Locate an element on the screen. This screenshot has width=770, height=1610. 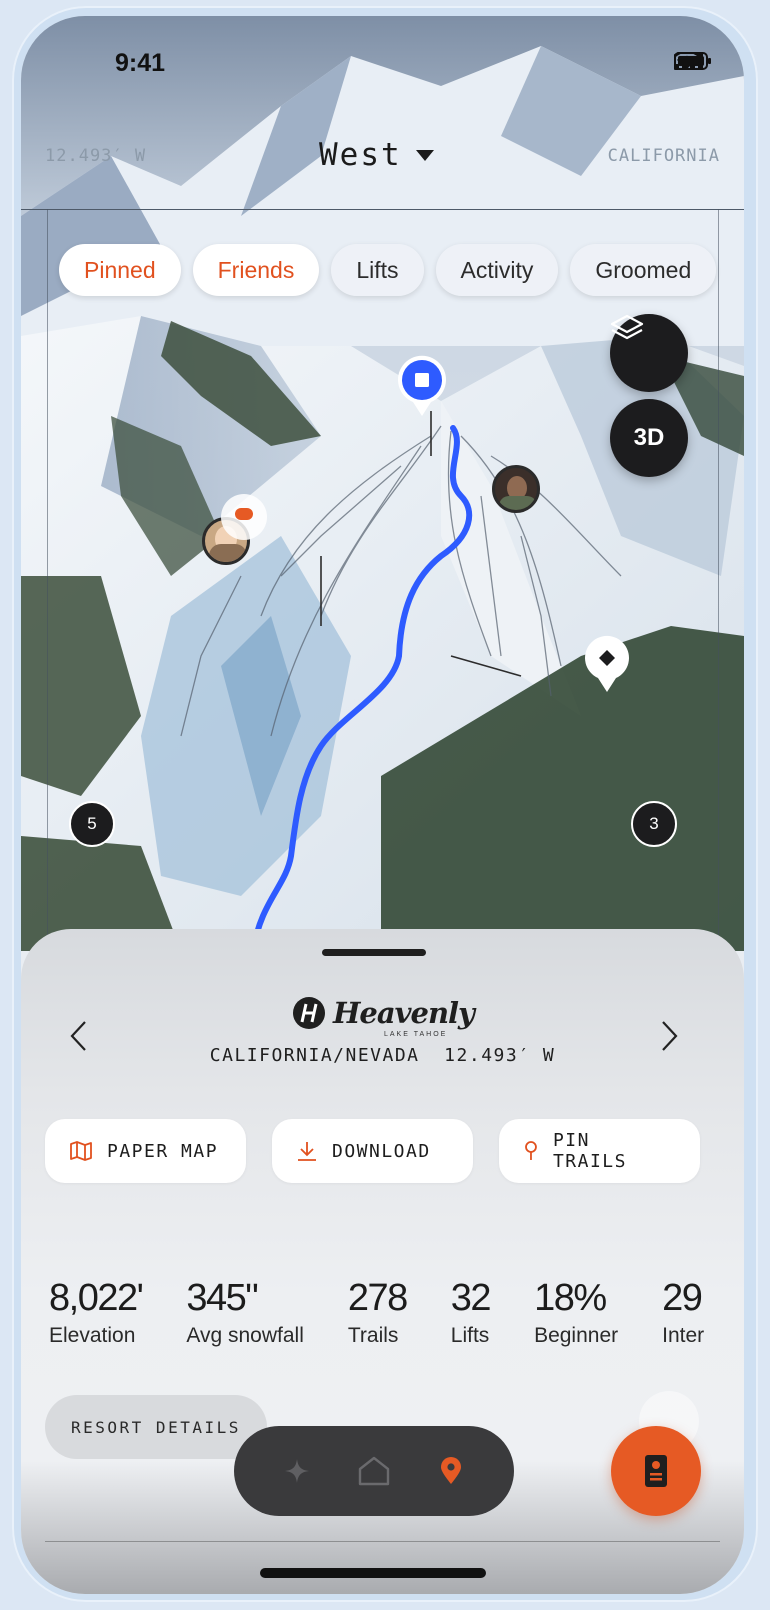
stat-elevation: 8,022' Elevation is located at coordinates (96, 1312).